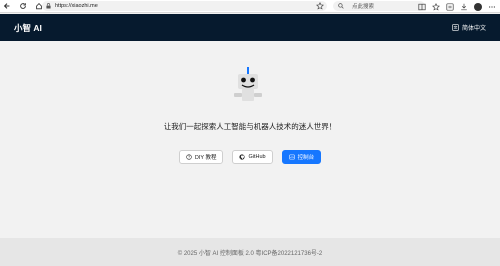  I want to click on translate-icon, so click(455, 27).